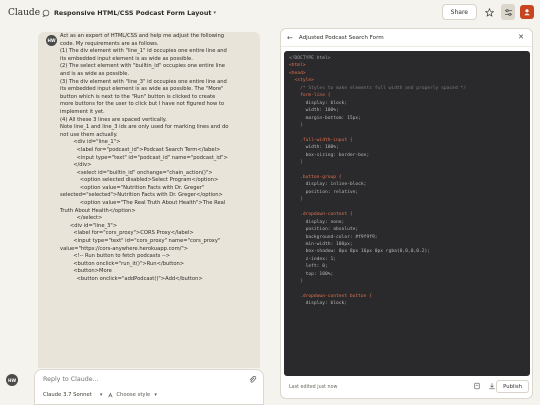 This screenshot has width=540, height=405. What do you see at coordinates (149, 387) in the screenshot?
I see `composer: Claude 3.7 Sonnet ▾ Choose style ▾` at bounding box center [149, 387].